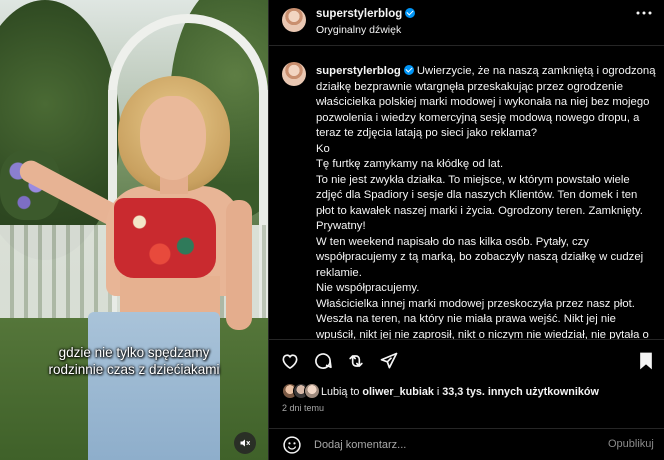 The height and width of the screenshot is (460, 664). I want to click on more-options-button, so click(644, 16).